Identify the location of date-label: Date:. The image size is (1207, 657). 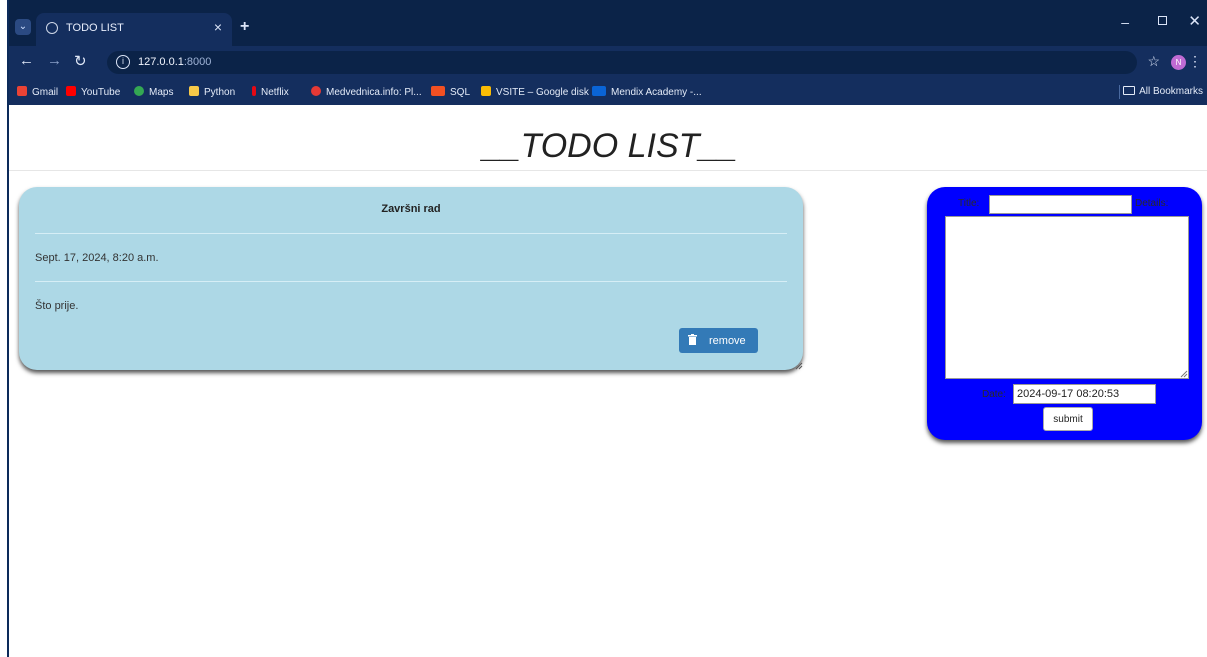
(994, 394).